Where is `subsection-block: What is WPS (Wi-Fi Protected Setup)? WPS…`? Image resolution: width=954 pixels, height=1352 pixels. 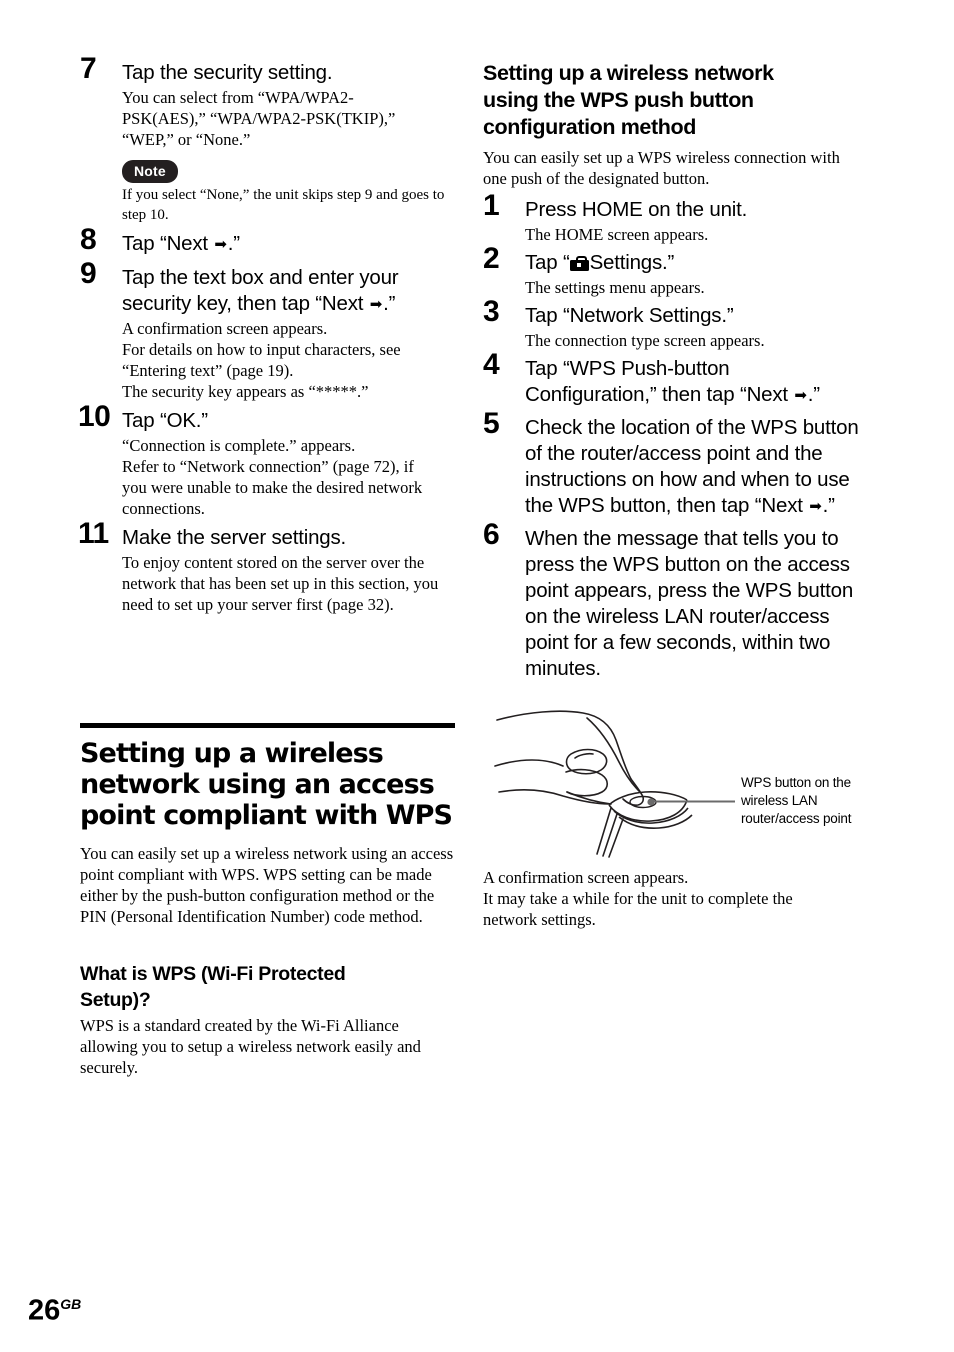
subsection-block: What is WPS (Wi-Fi Protected Setup)? WPS… is located at coordinates (267, 1019).